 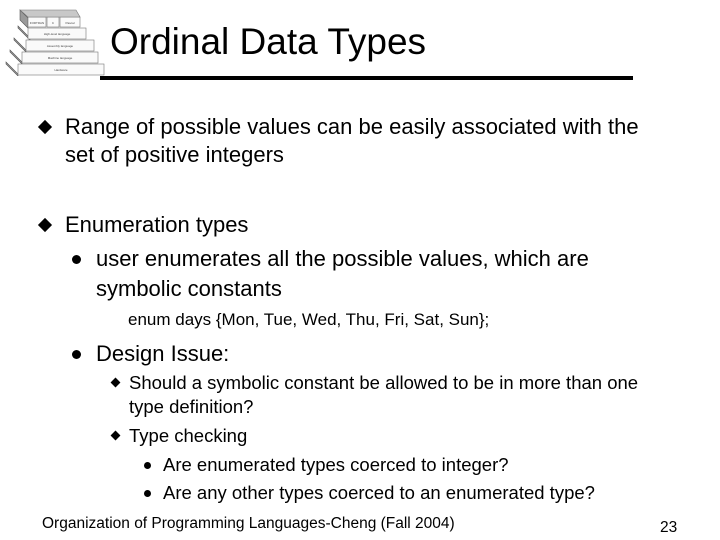 What do you see at coordinates (189, 288) in the screenshot?
I see `bullet-text: symbolic constants` at bounding box center [189, 288].